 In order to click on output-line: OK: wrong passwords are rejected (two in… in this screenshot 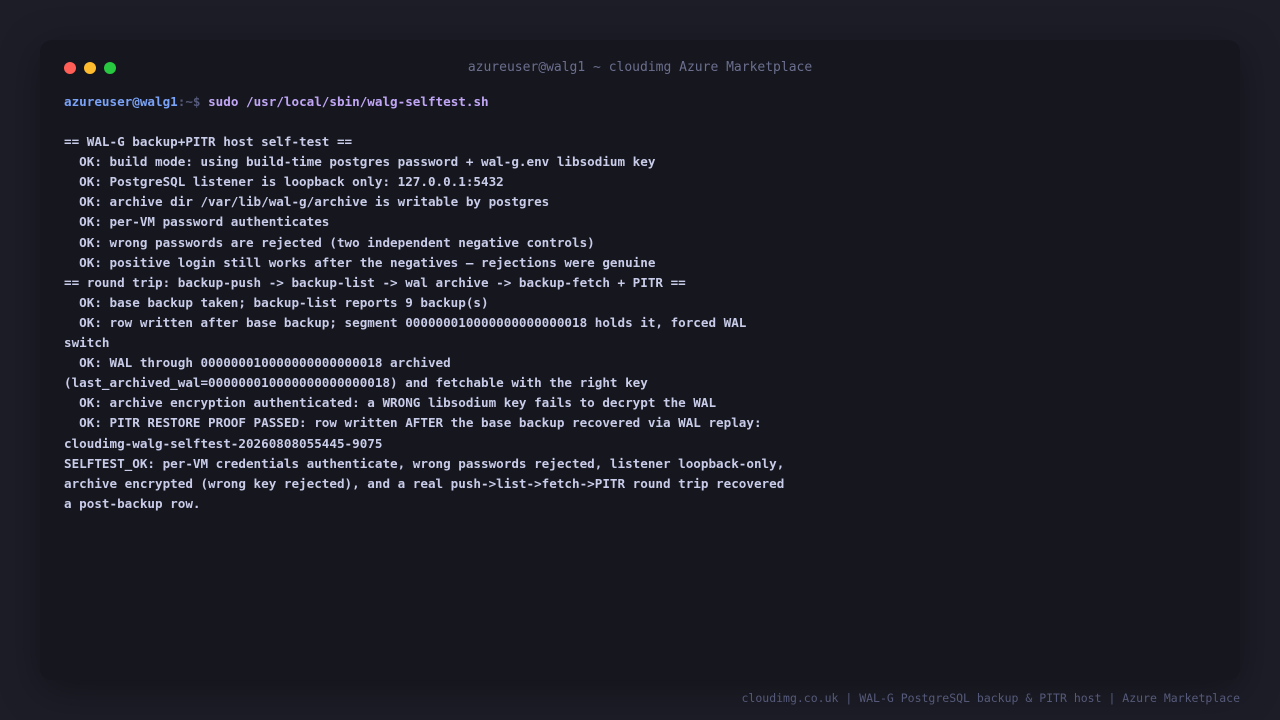, I will do `click(329, 242)`.